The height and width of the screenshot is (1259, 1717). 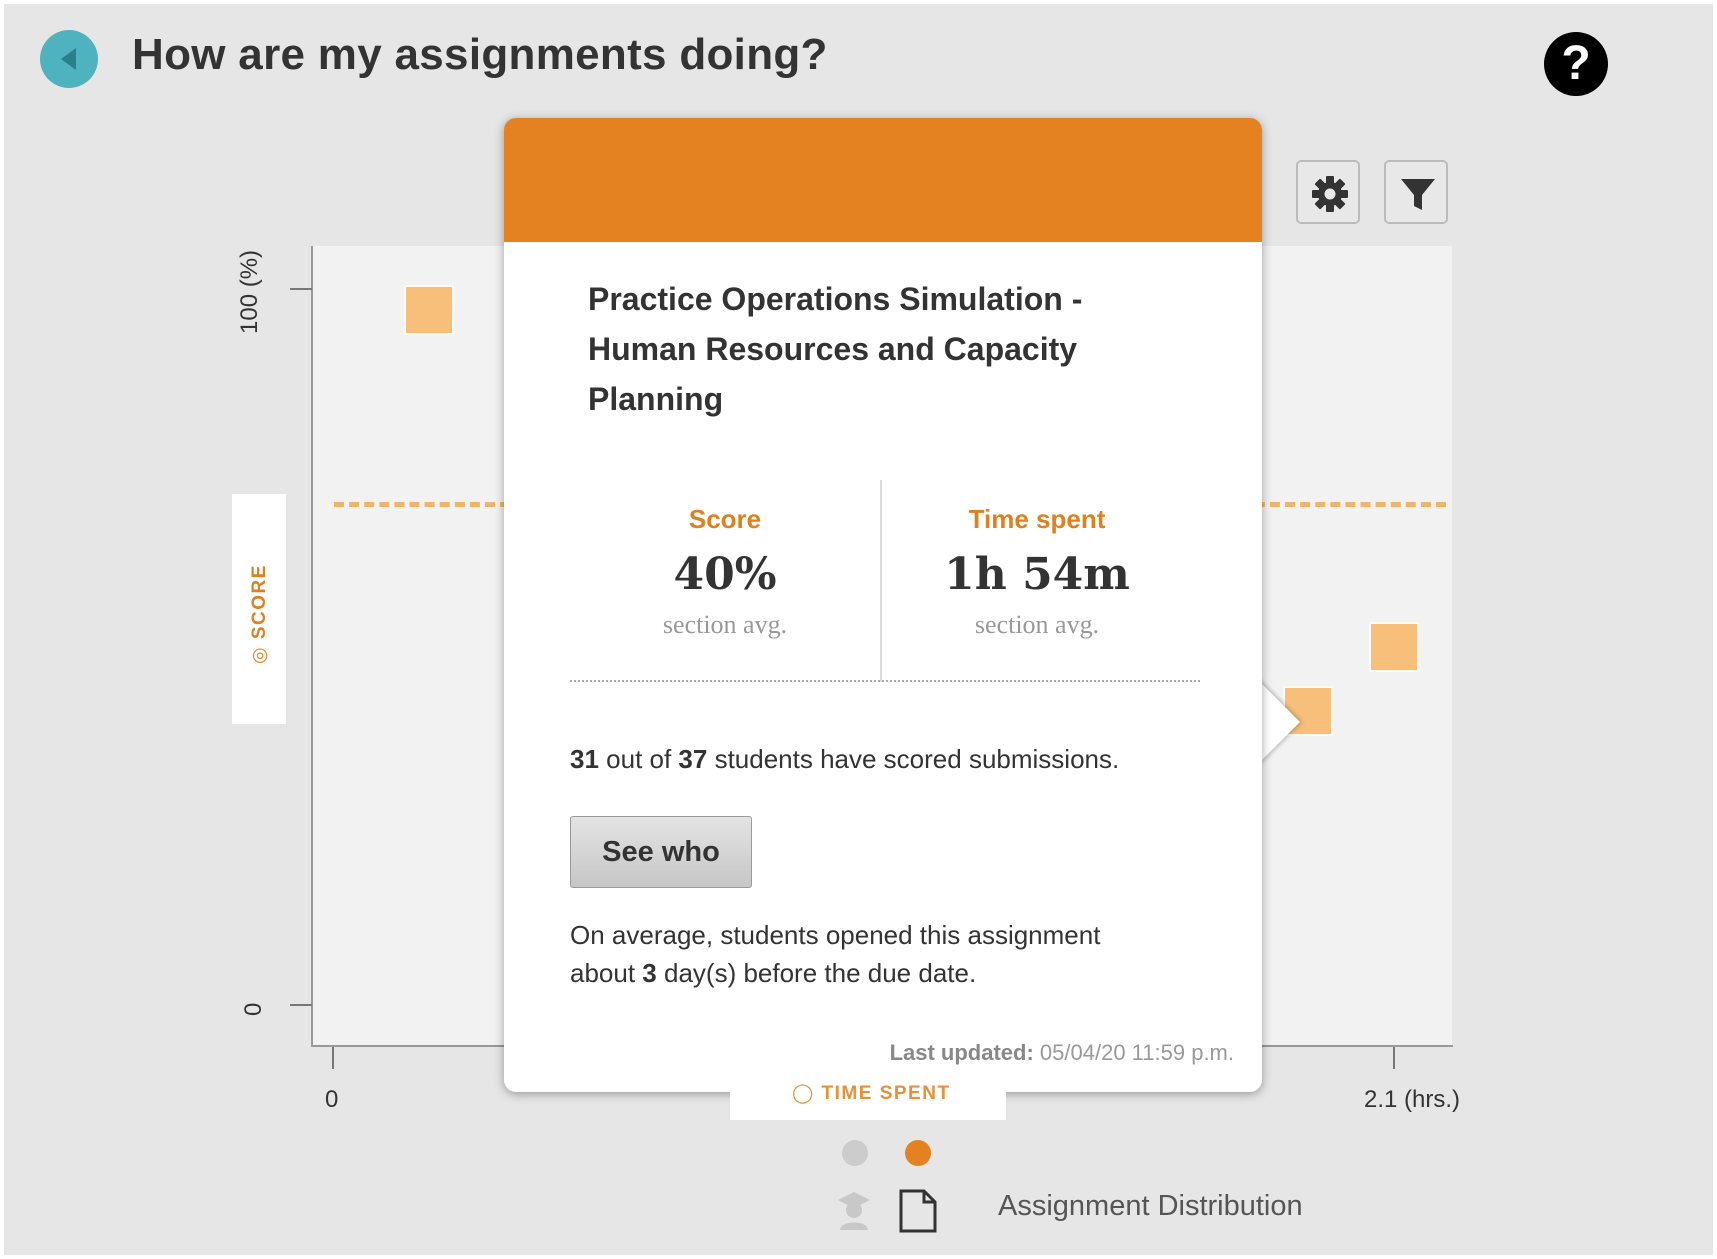 I want to click on score-stat-sub: section avg., so click(x=725, y=624).